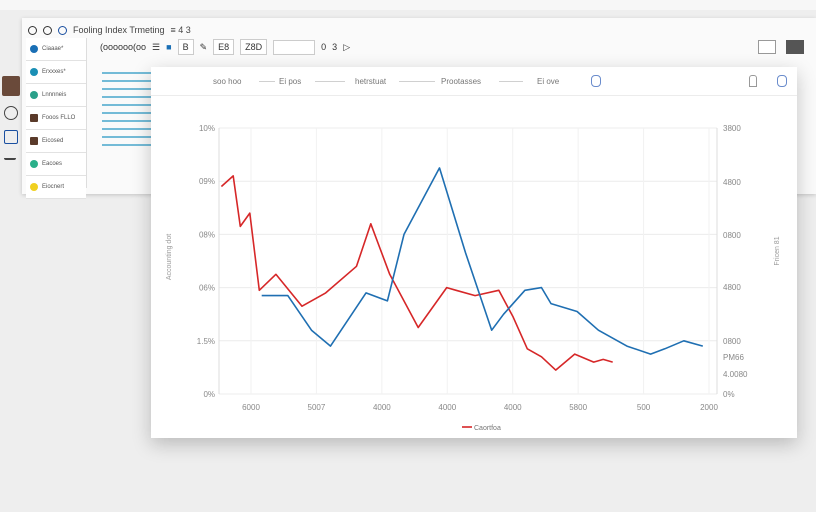 This screenshot has height=512, width=816. What do you see at coordinates (254, 47) in the screenshot?
I see `toolbar-button-z8d: Z8D` at bounding box center [254, 47].